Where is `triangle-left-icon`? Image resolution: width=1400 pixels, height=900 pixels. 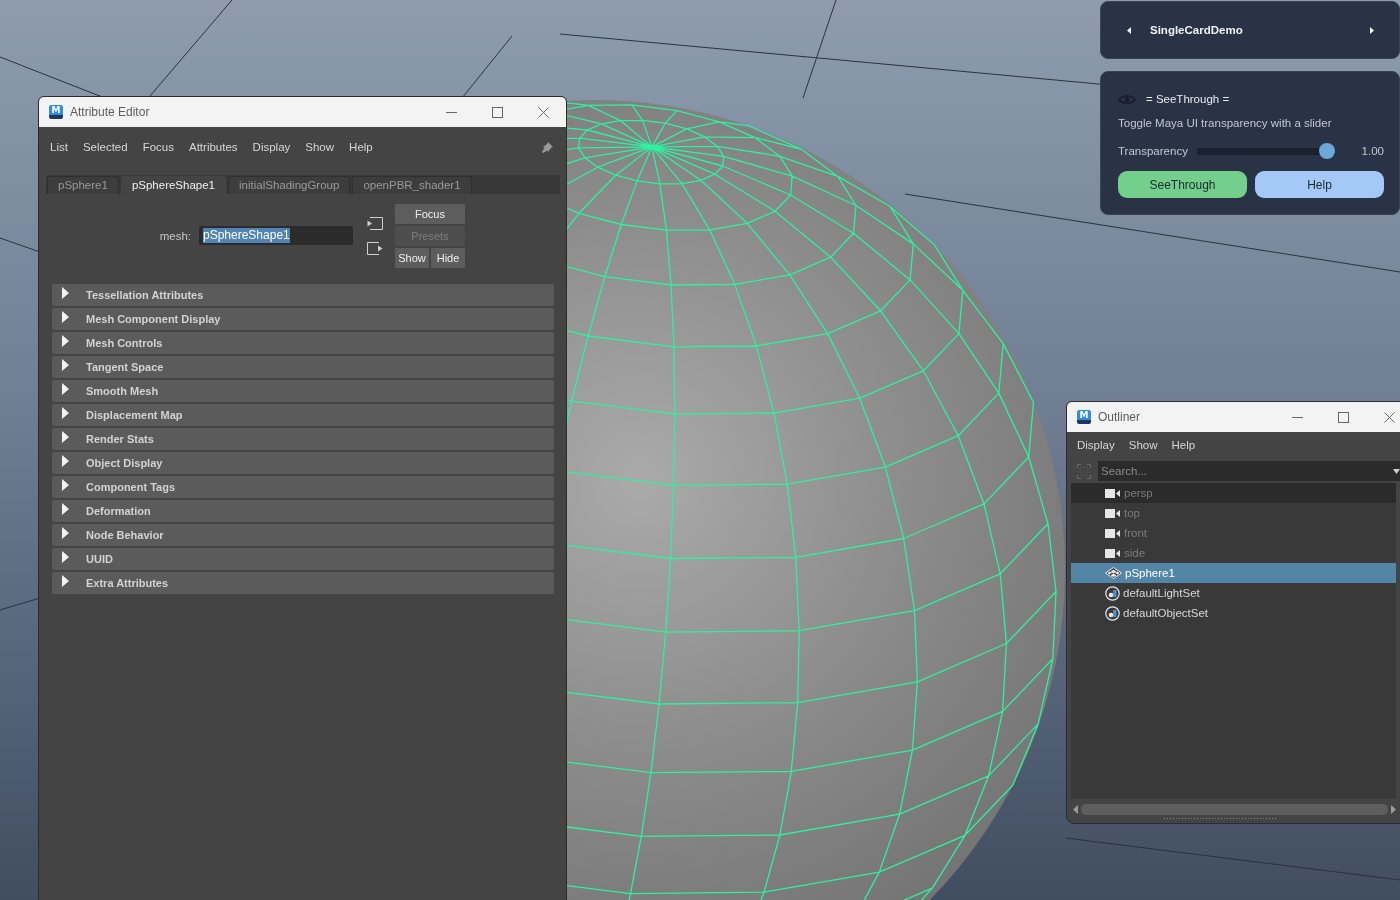
triangle-left-icon is located at coordinates (1129, 30).